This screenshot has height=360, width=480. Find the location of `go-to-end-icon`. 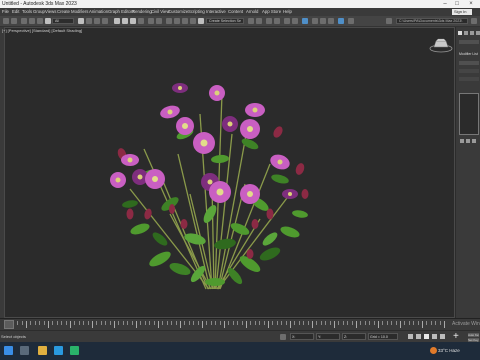

go-to-end-icon is located at coordinates (442, 336).